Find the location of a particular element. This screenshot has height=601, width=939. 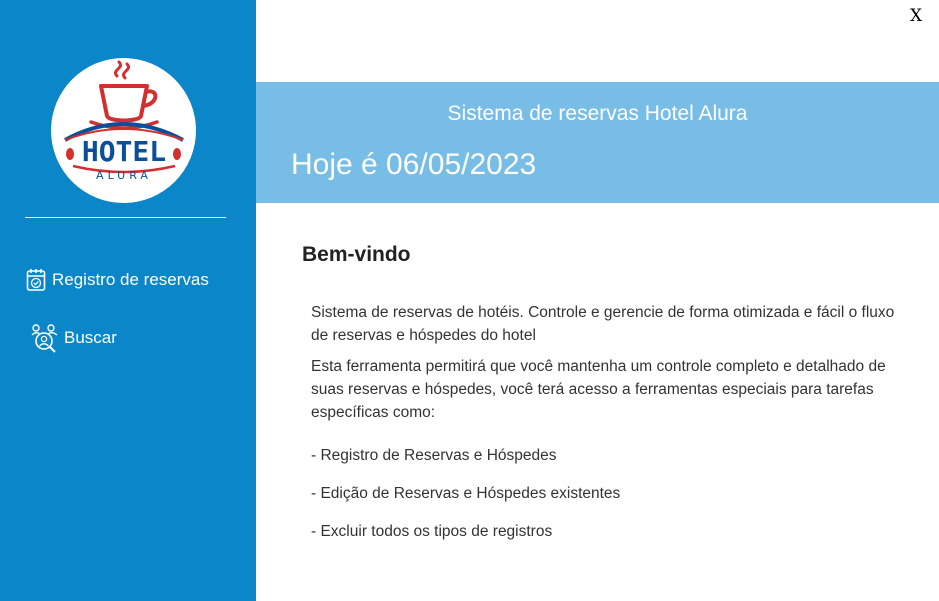

sidebar-item-label: Registro de reservas is located at coordinates (130, 279).